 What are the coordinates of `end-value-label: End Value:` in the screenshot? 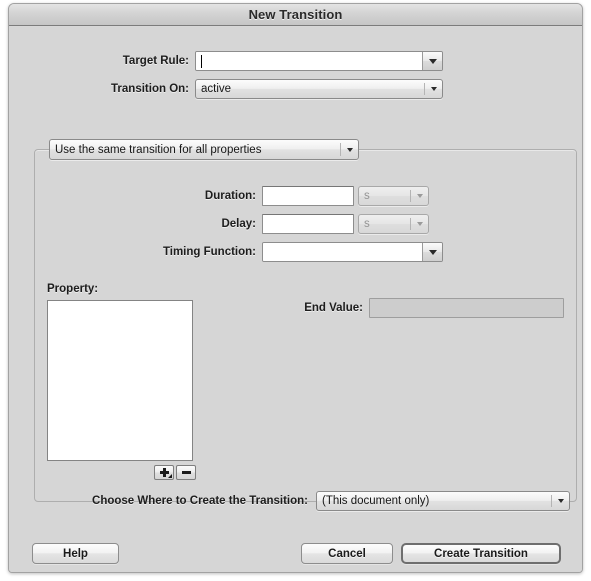 It's located at (333, 308).